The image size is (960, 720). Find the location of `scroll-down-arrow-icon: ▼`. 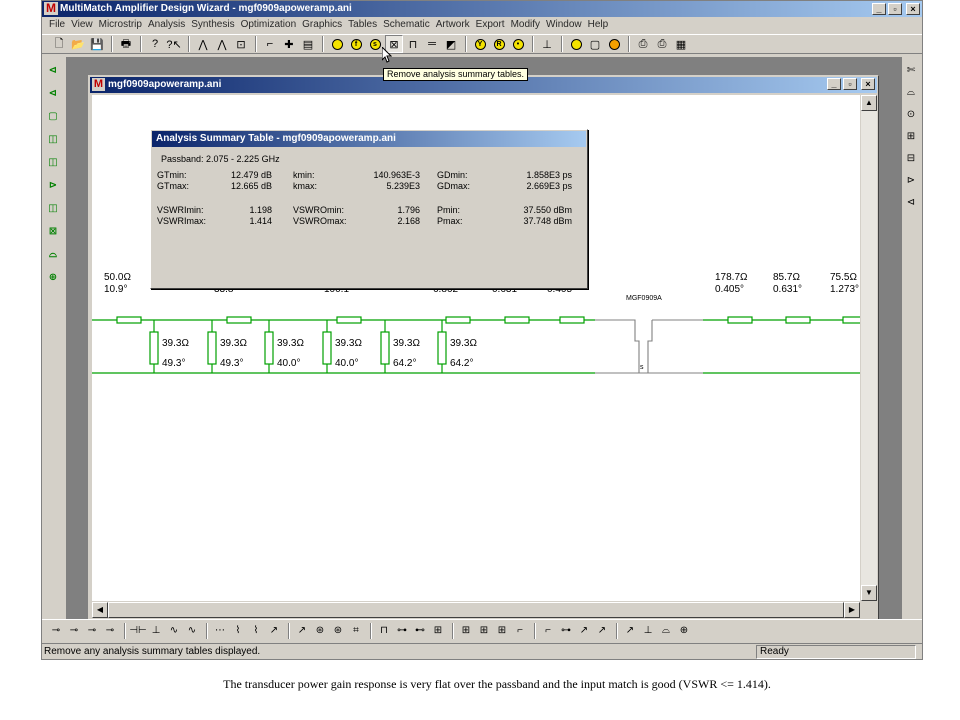

scroll-down-arrow-icon: ▼ is located at coordinates (869, 593).